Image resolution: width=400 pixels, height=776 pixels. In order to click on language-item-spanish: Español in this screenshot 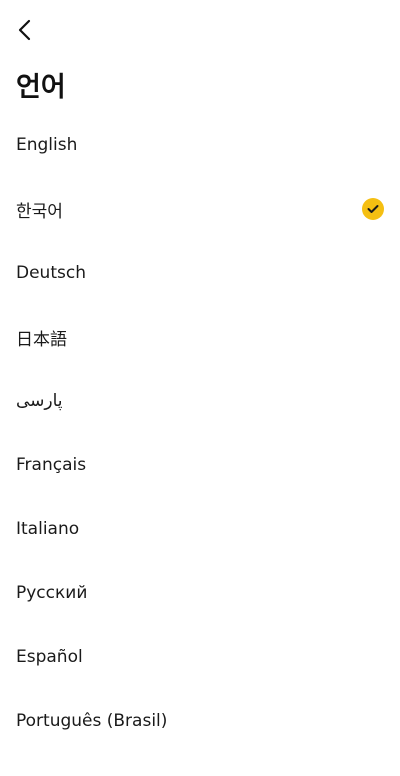, I will do `click(200, 657)`.